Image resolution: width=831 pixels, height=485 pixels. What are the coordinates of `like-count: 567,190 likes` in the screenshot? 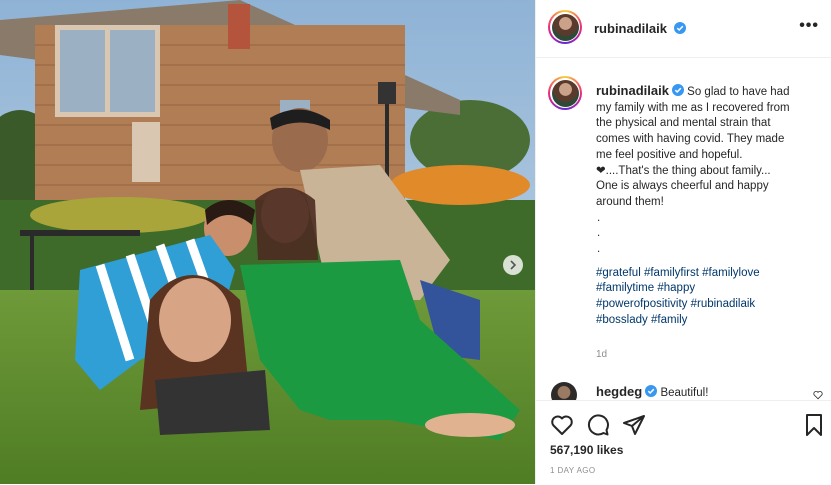 It's located at (586, 450).